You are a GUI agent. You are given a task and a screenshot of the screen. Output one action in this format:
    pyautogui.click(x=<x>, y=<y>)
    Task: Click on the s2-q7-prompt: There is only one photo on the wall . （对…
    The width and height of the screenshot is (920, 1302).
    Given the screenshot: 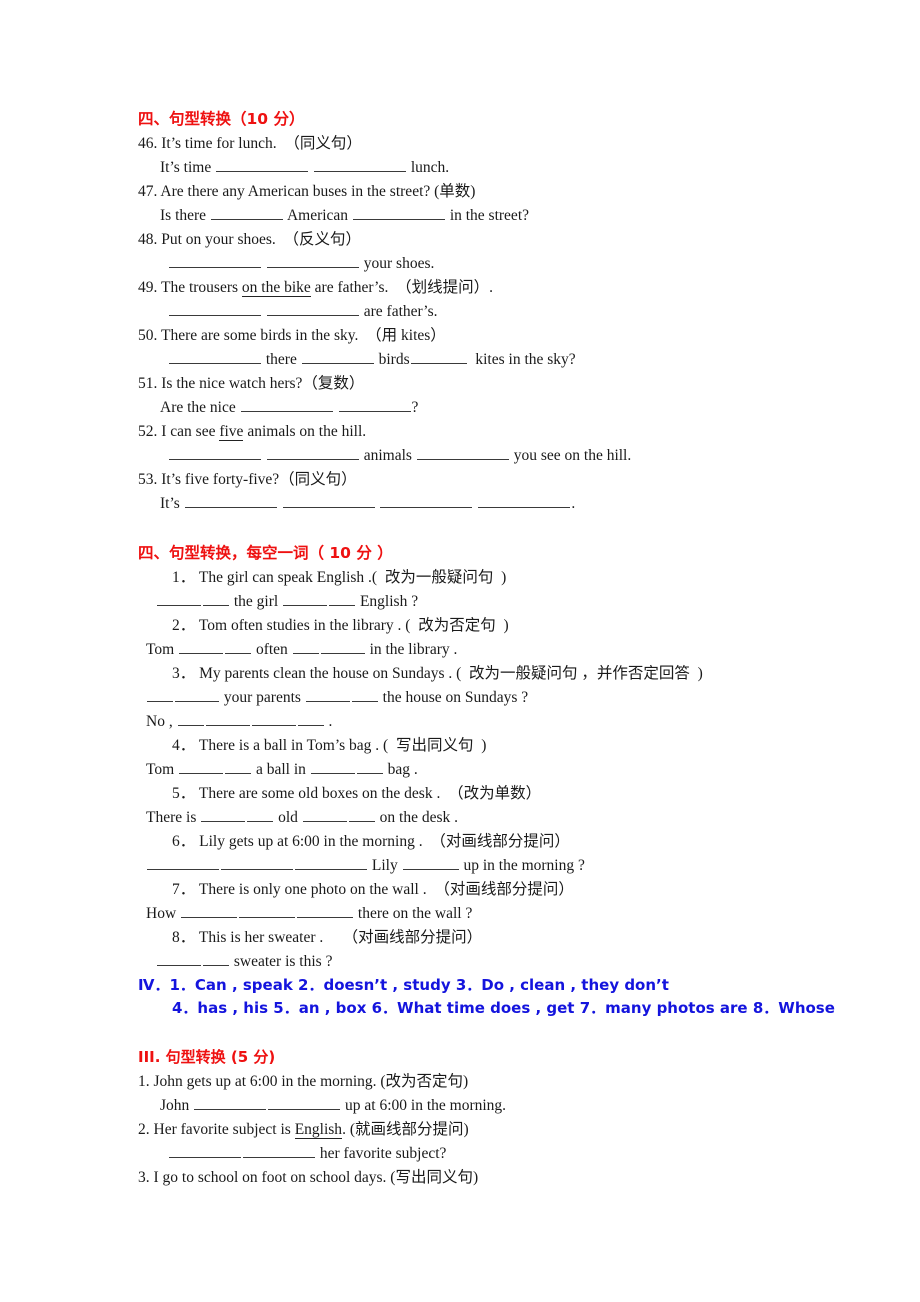 What is the action you would take?
    pyautogui.click(x=386, y=889)
    